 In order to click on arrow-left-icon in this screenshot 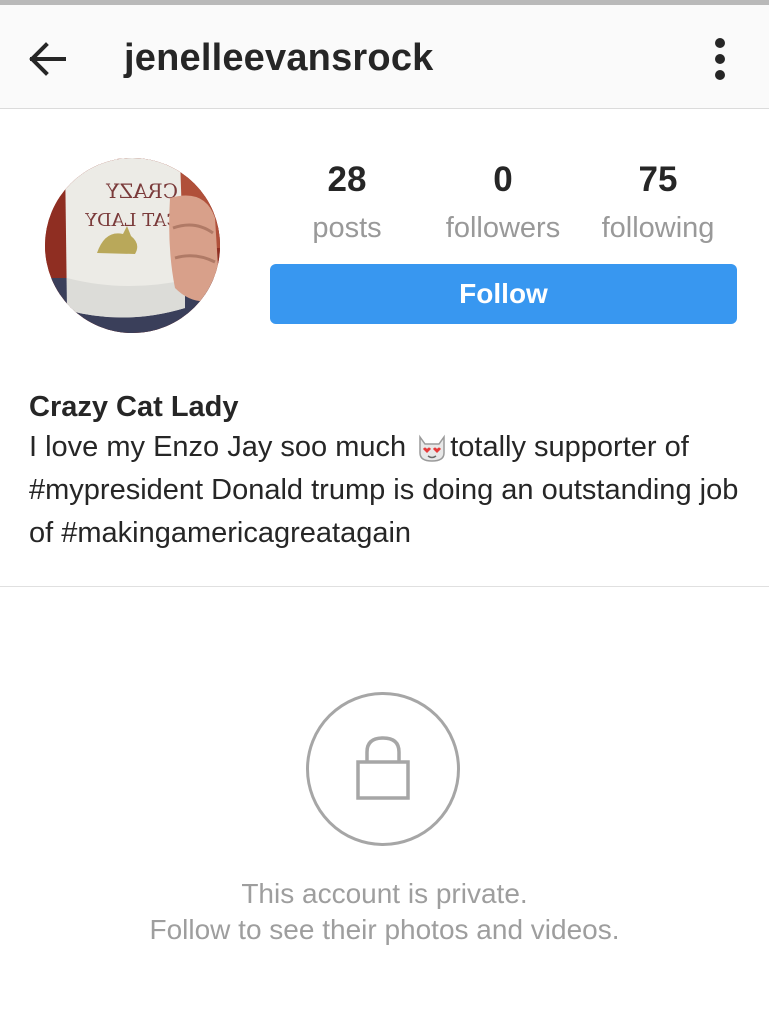, I will do `click(47, 59)`.